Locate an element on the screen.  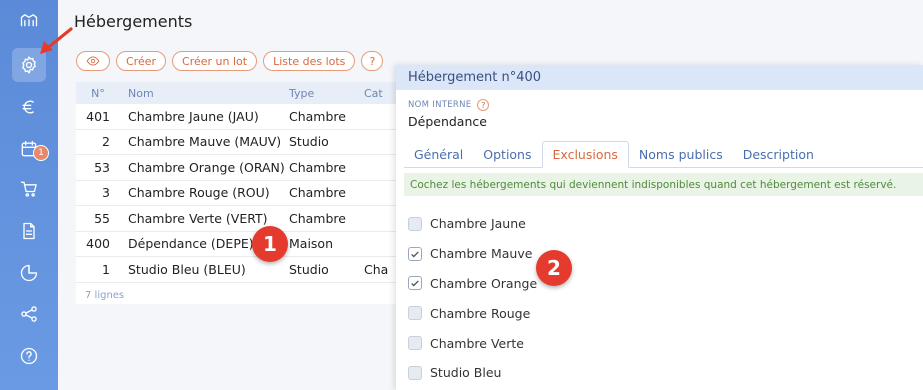
step-marker-1: 1 is located at coordinates (270, 244).